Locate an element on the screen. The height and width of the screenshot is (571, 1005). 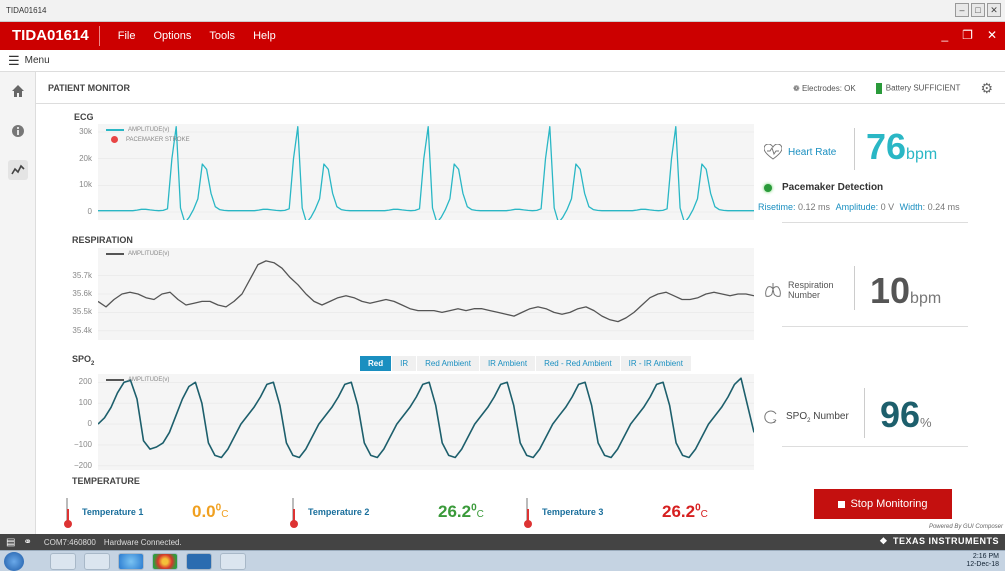
taskbar-package-icon is located at coordinates (233, 561).